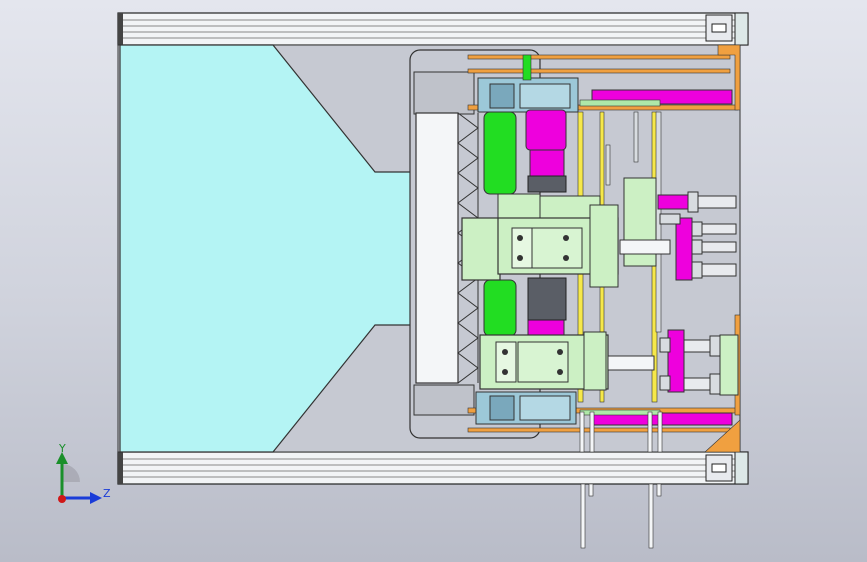 The image size is (867, 562). Describe the element at coordinates (83, 473) in the screenshot. I see `coordinate-triad: Y Z` at that location.